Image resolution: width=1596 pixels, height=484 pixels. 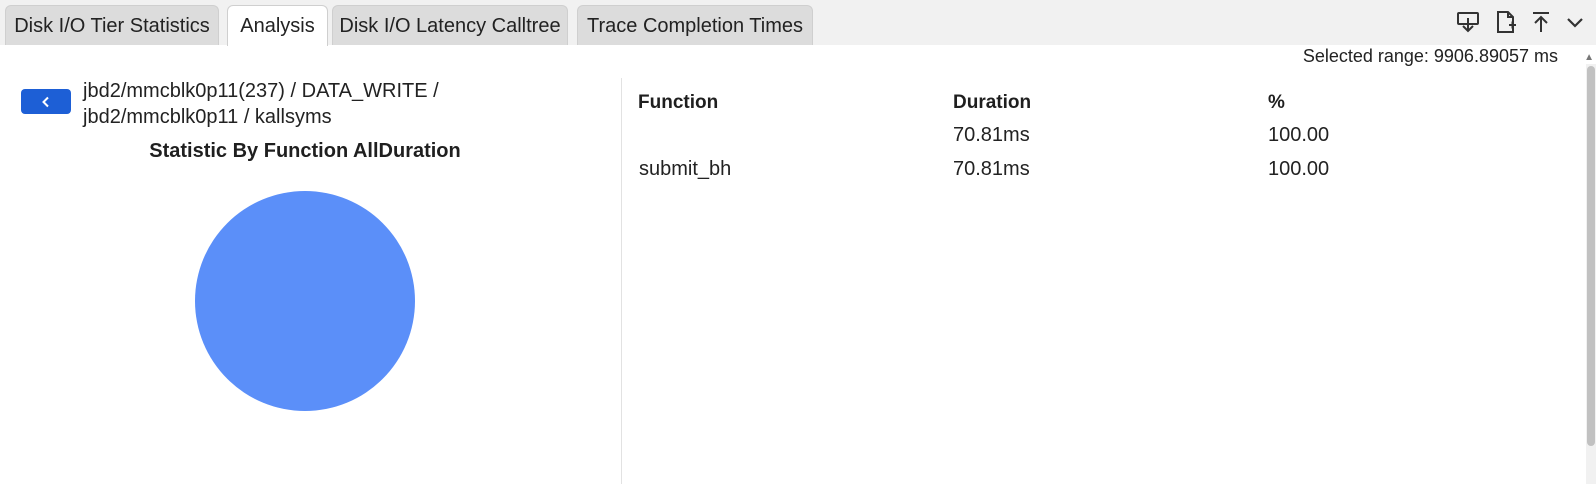 What do you see at coordinates (1088, 139) in the screenshot?
I see `table-row: 70.81ms 100.00` at bounding box center [1088, 139].